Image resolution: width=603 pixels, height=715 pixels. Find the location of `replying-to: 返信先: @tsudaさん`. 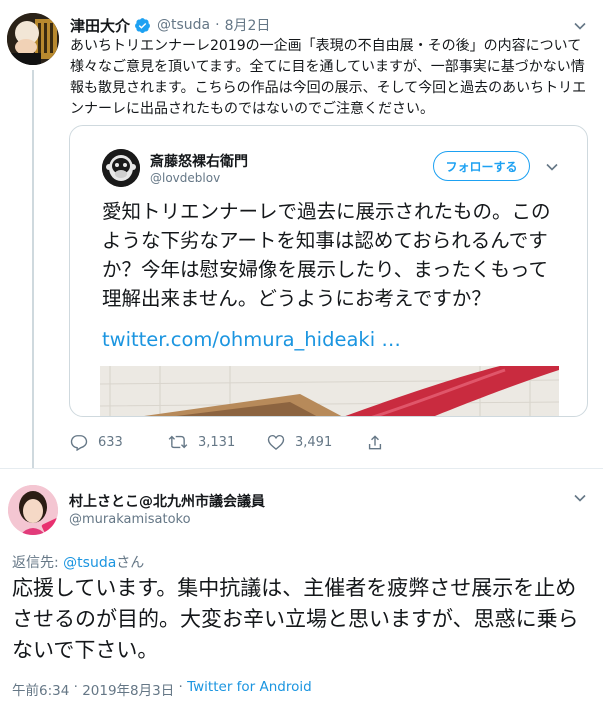

replying-to: 返信先: @tsudaさん is located at coordinates (78, 562).